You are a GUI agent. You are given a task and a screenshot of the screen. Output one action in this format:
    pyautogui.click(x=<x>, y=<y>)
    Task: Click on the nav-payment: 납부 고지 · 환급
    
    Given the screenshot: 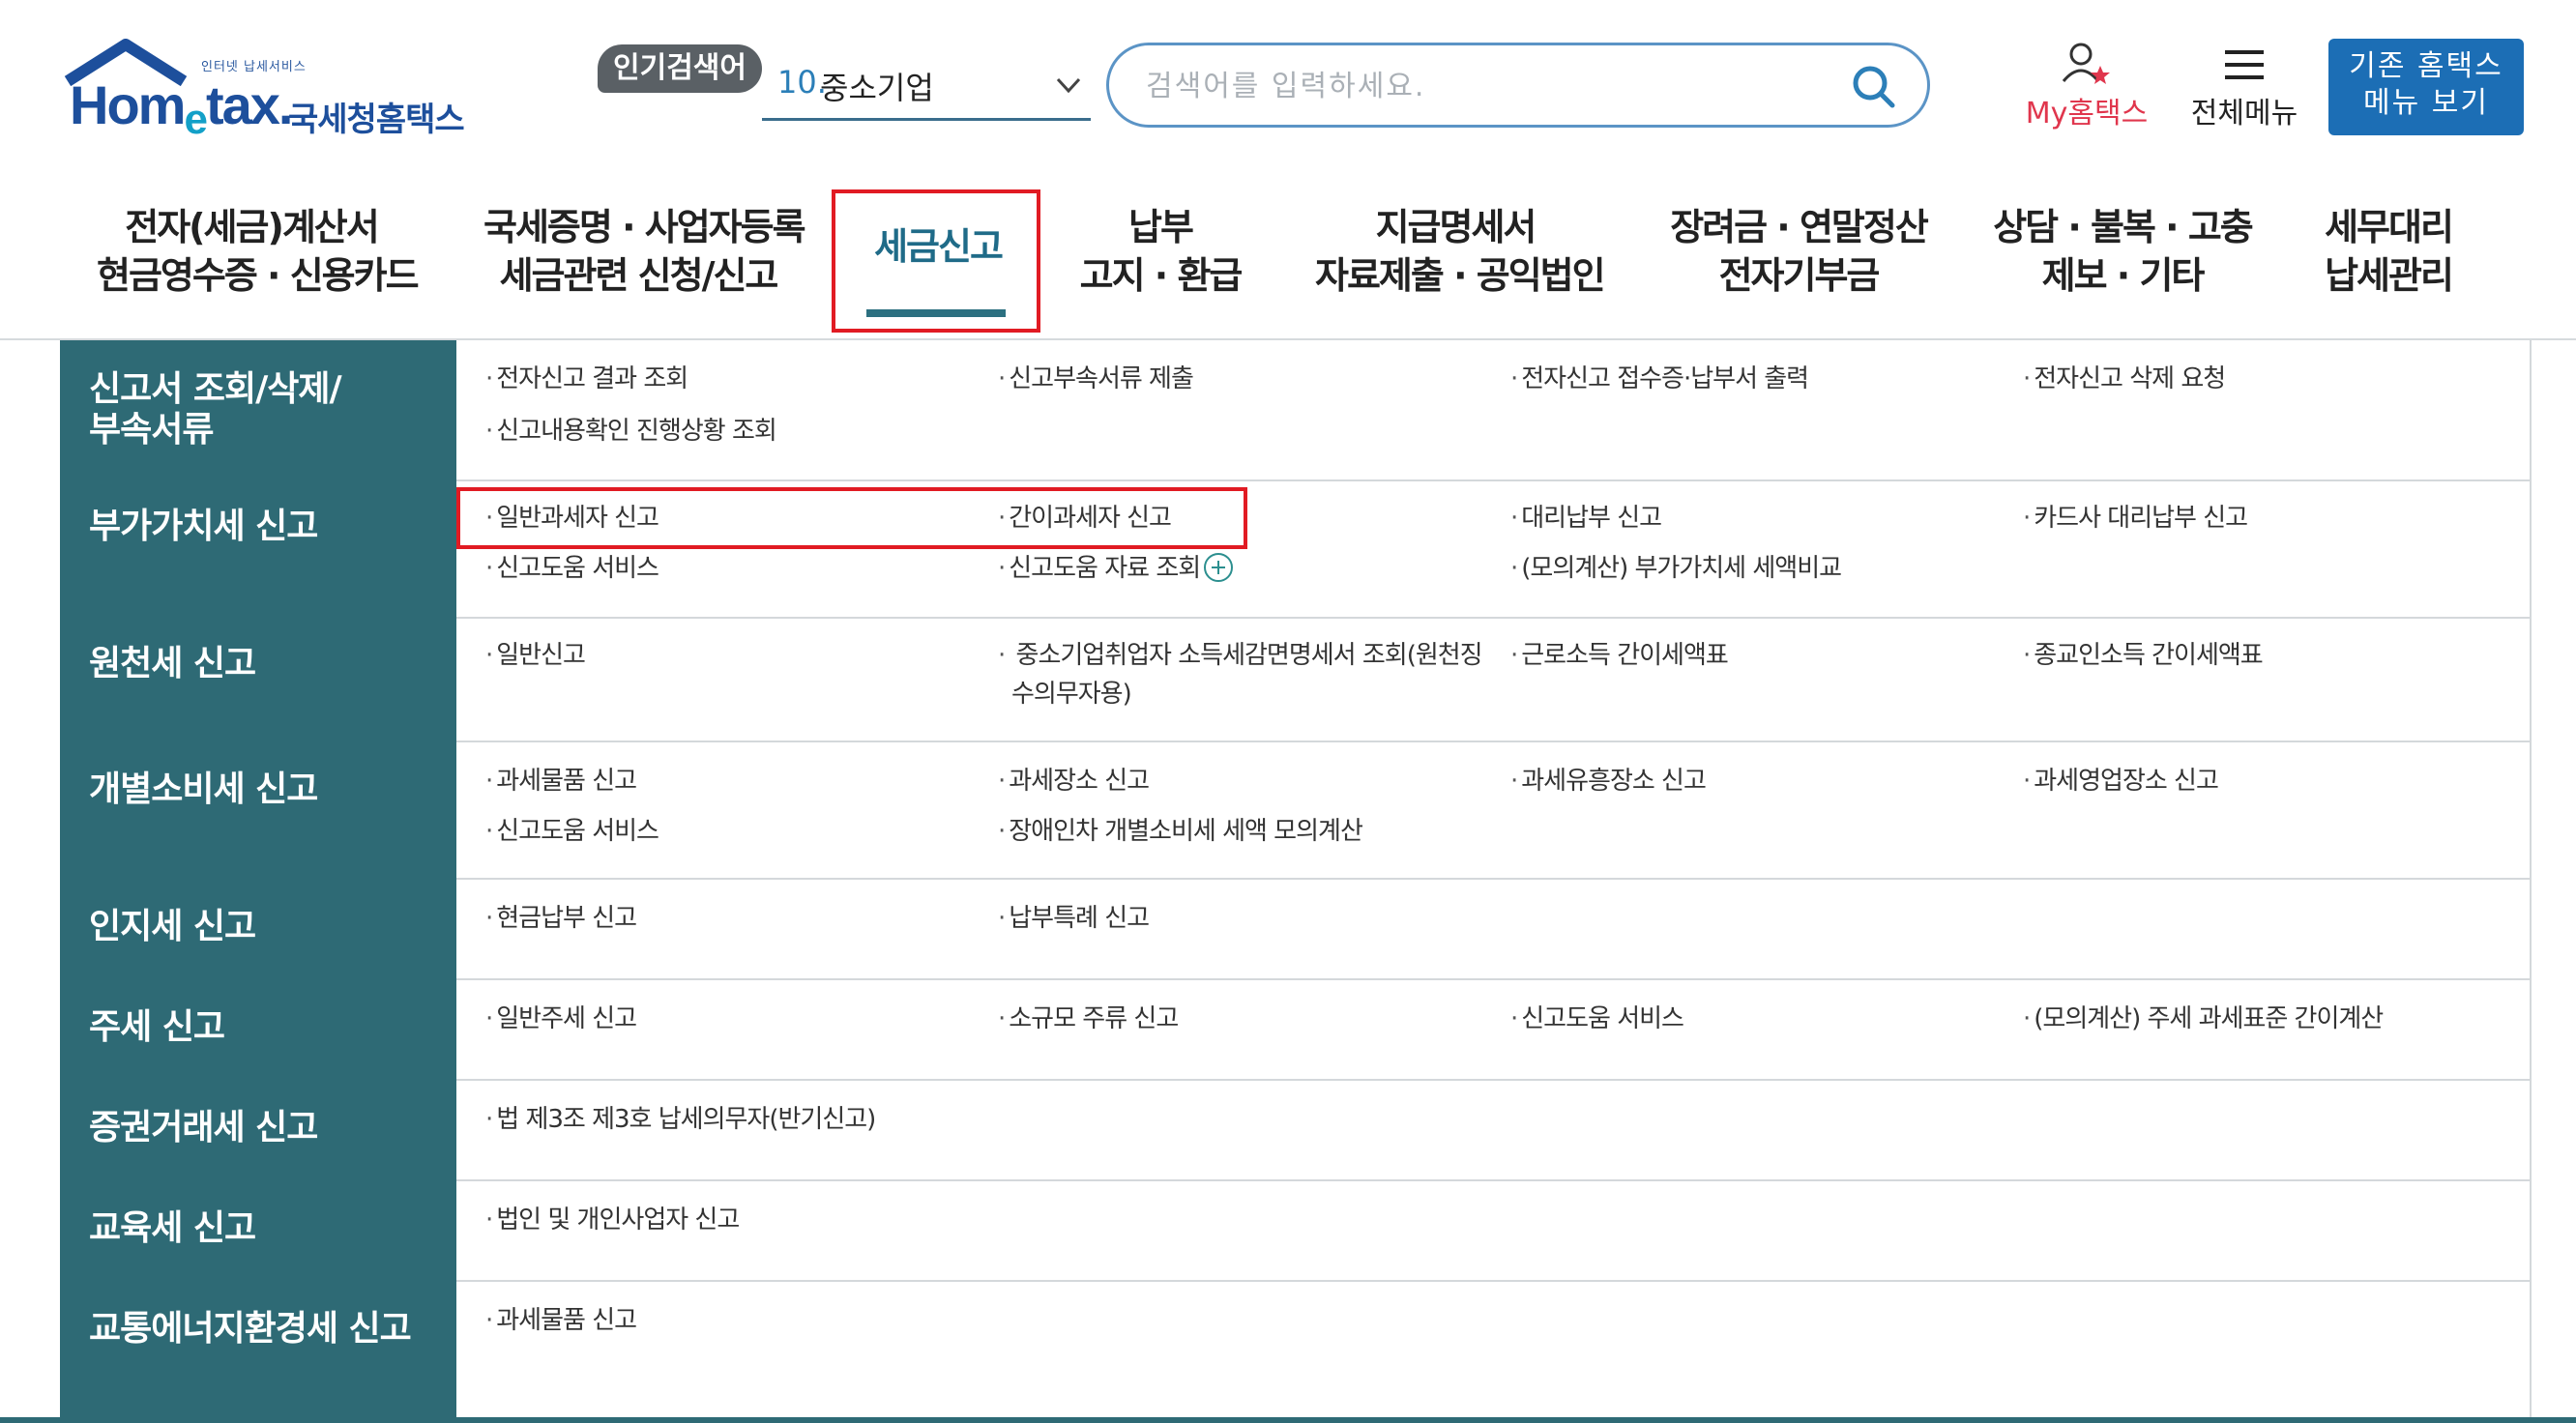 What is the action you would take?
    pyautogui.click(x=1160, y=251)
    